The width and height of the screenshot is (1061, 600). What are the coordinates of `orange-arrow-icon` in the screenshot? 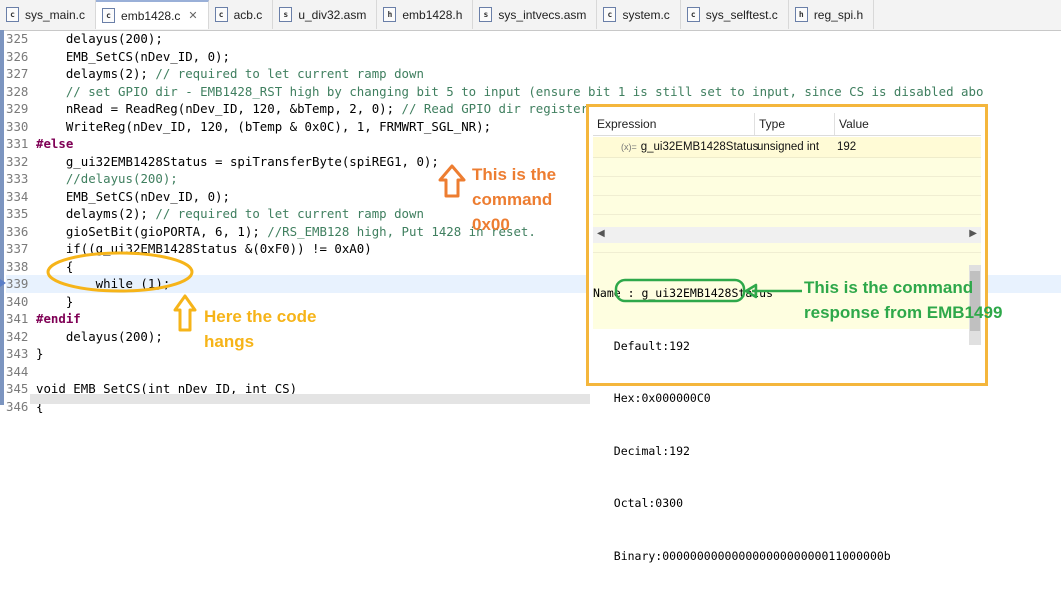 It's located at (452, 181).